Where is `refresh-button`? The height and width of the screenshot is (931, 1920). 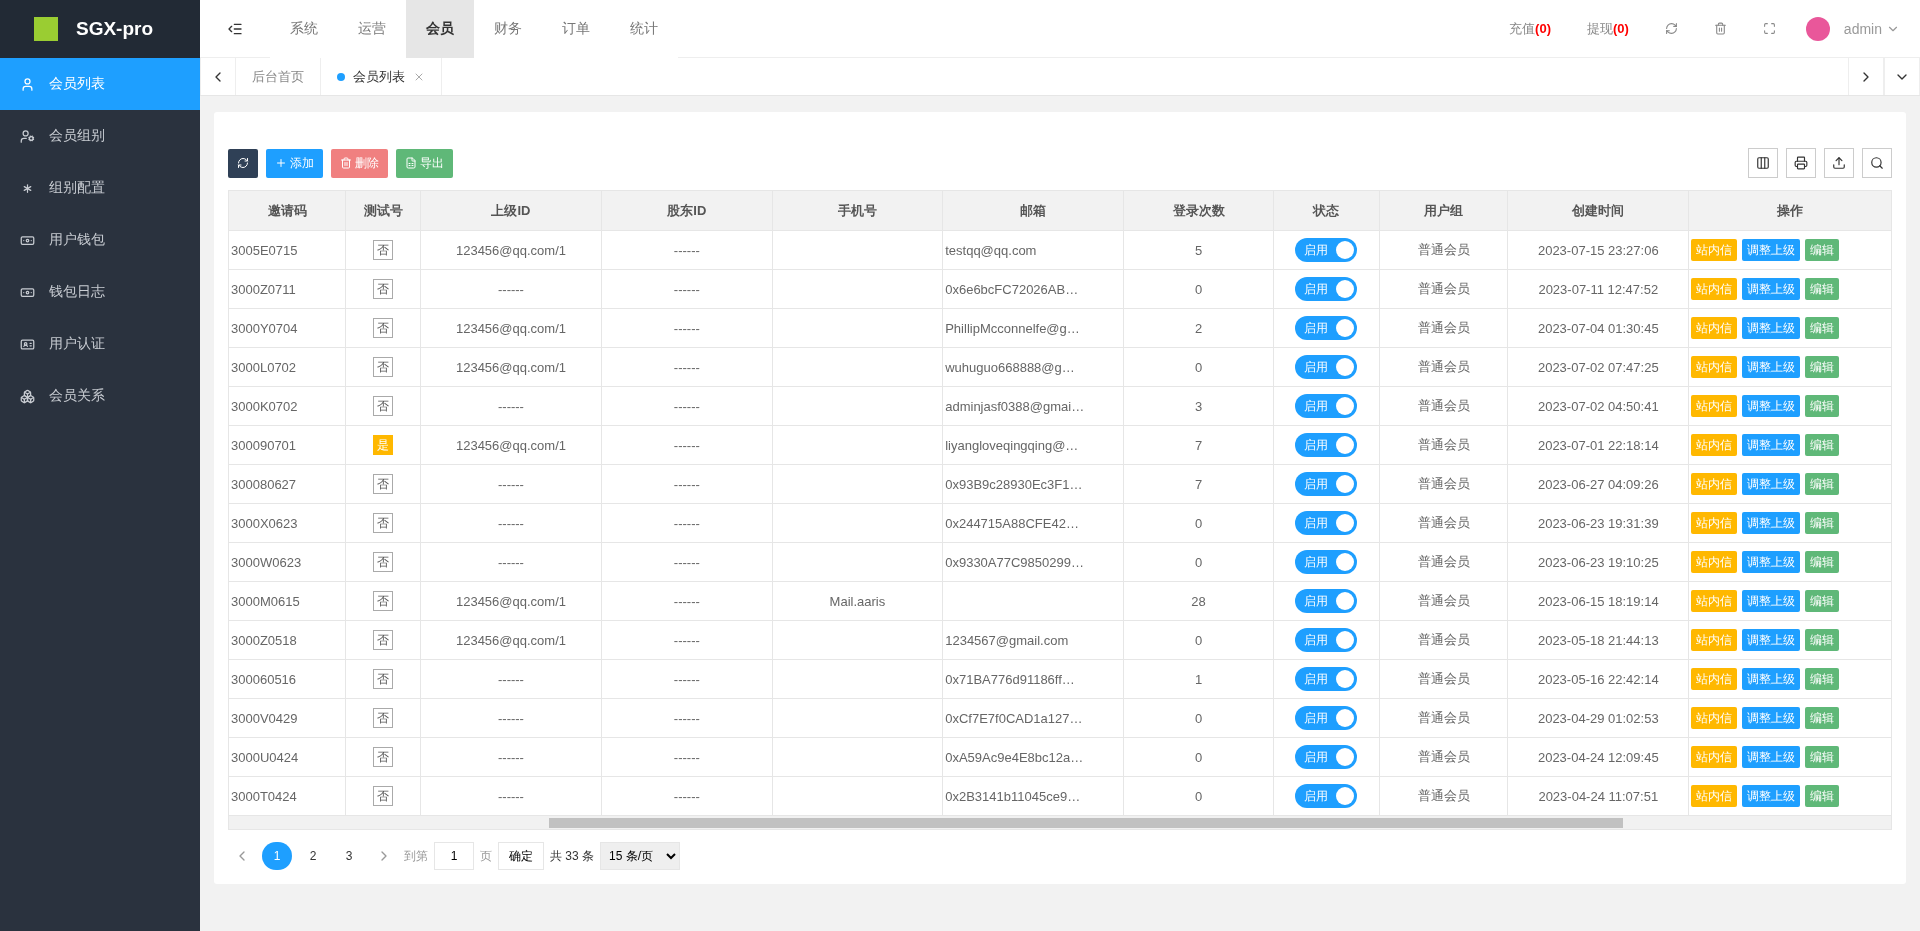
refresh-button is located at coordinates (243, 163).